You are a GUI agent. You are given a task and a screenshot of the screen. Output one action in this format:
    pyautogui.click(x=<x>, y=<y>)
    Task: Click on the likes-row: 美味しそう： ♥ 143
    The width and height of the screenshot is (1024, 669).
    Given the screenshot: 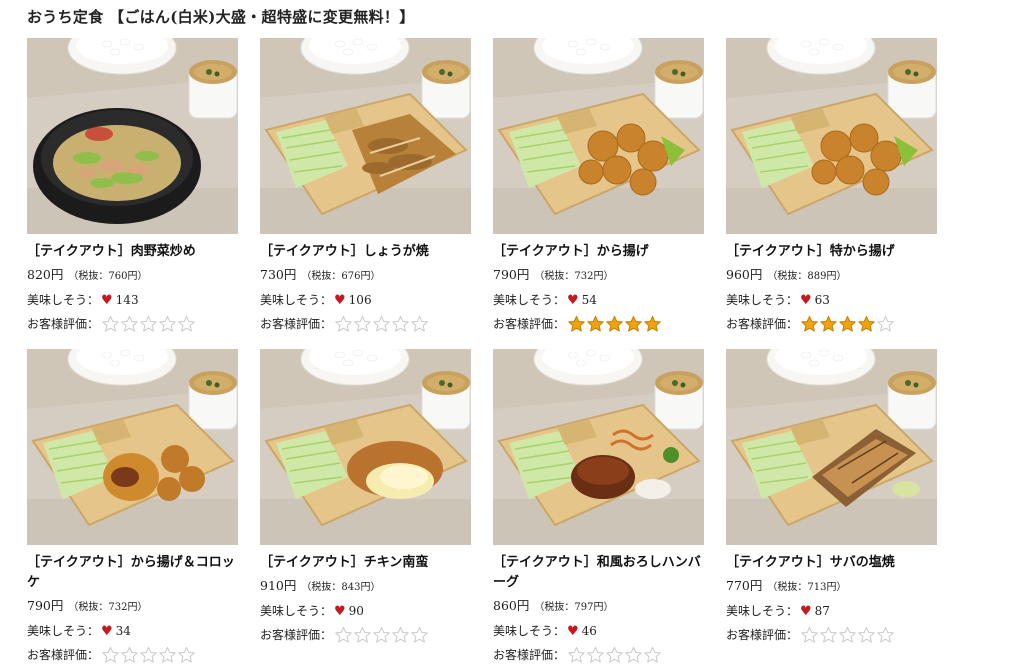 What is the action you would take?
    pyautogui.click(x=132, y=300)
    